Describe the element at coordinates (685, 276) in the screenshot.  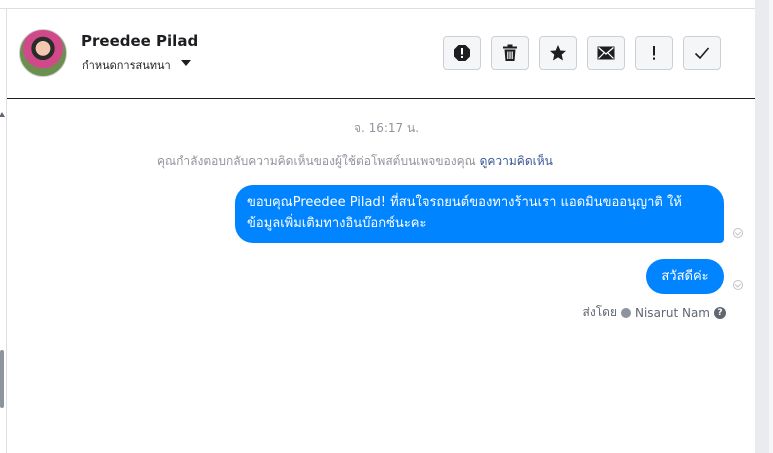
I see `message-bubble: สวัสดีค่ะ` at that location.